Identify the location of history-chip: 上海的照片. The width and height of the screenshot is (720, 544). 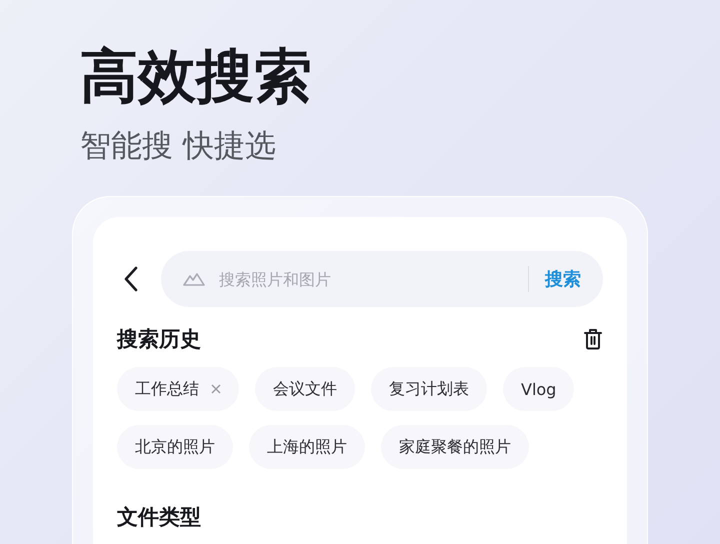
(307, 447).